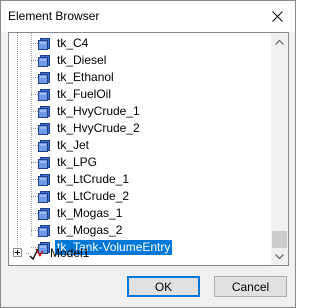 The image size is (320, 308). Describe the element at coordinates (143, 60) in the screenshot. I see `tree-node-tank: tk_Diesel` at that location.